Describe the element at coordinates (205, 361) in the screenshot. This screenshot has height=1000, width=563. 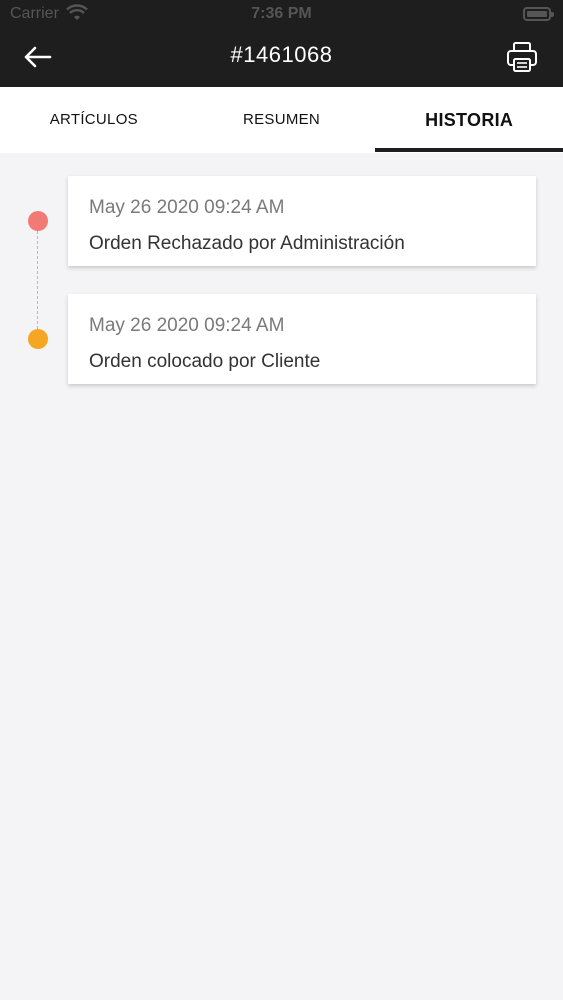
I see `history-message: Orden colocado por Cliente` at that location.